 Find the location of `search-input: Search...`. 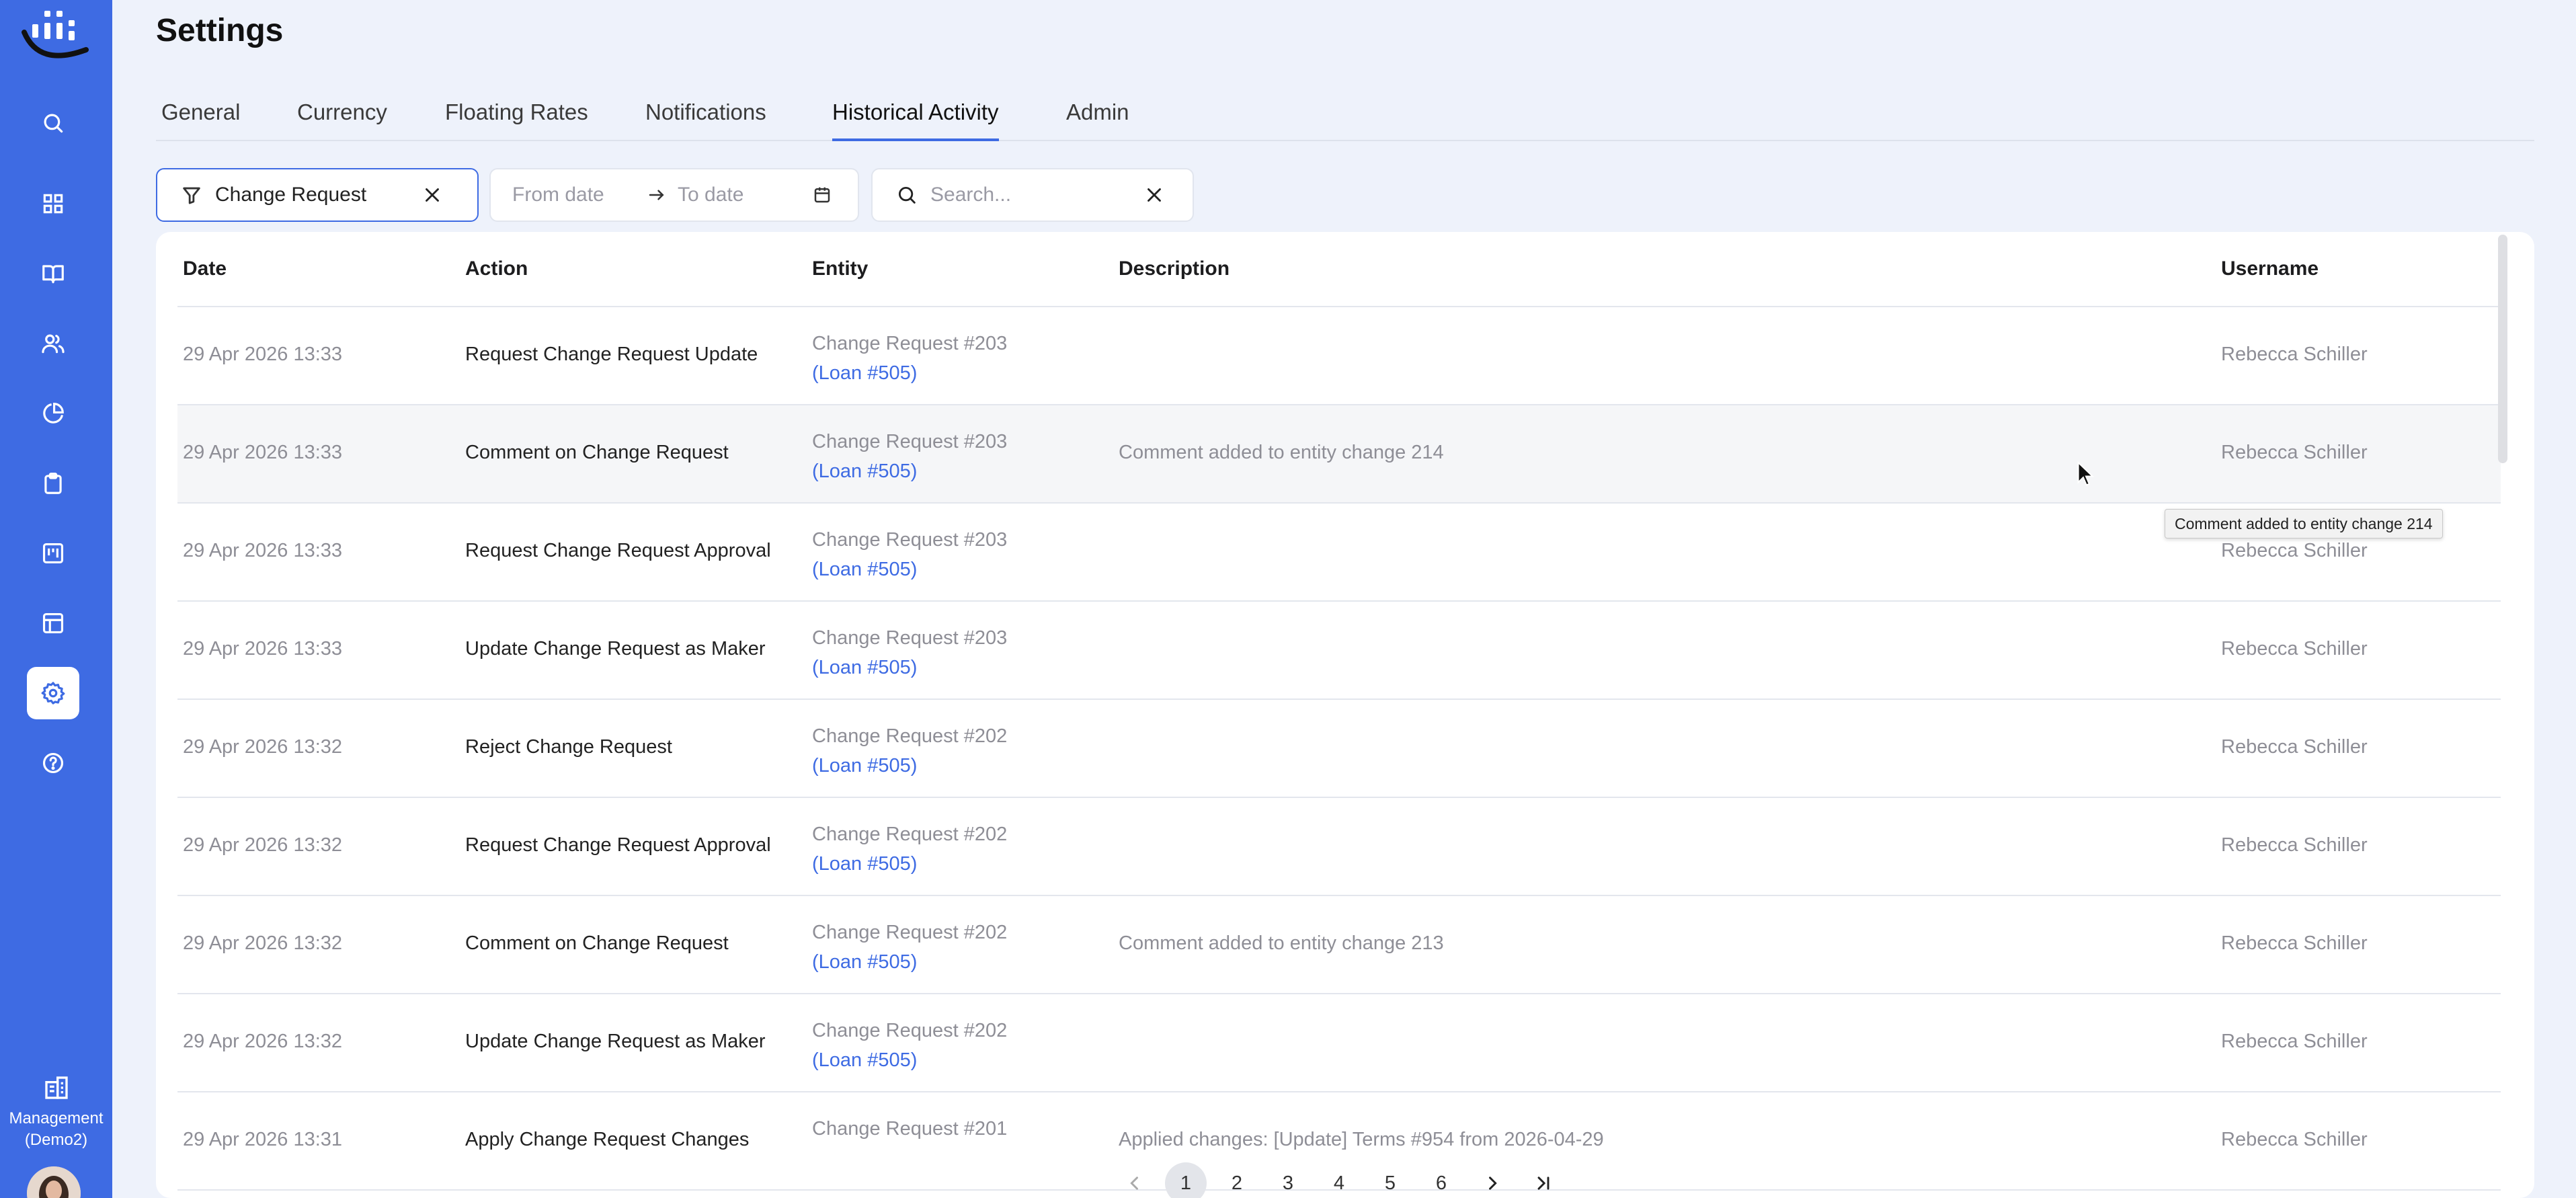

search-input: Search... is located at coordinates (1034, 195).